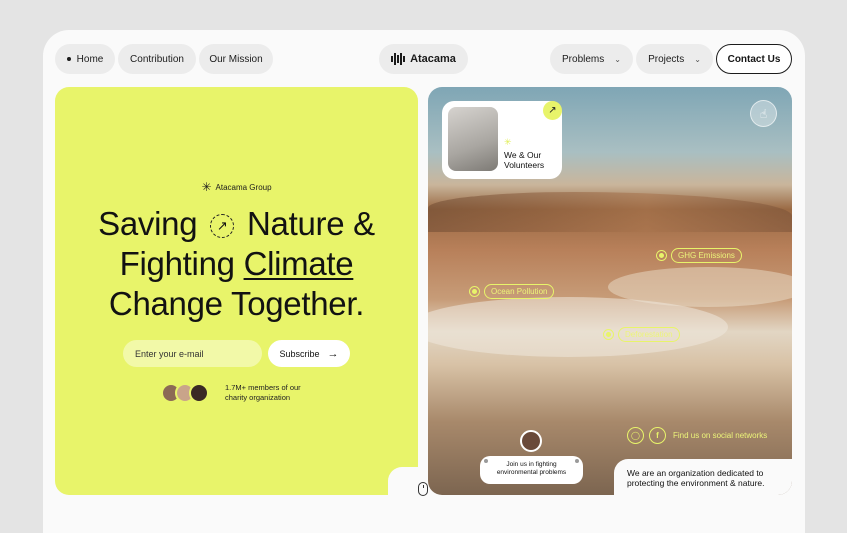 The image size is (847, 533). I want to click on members-line-2: charity organization, so click(258, 397).